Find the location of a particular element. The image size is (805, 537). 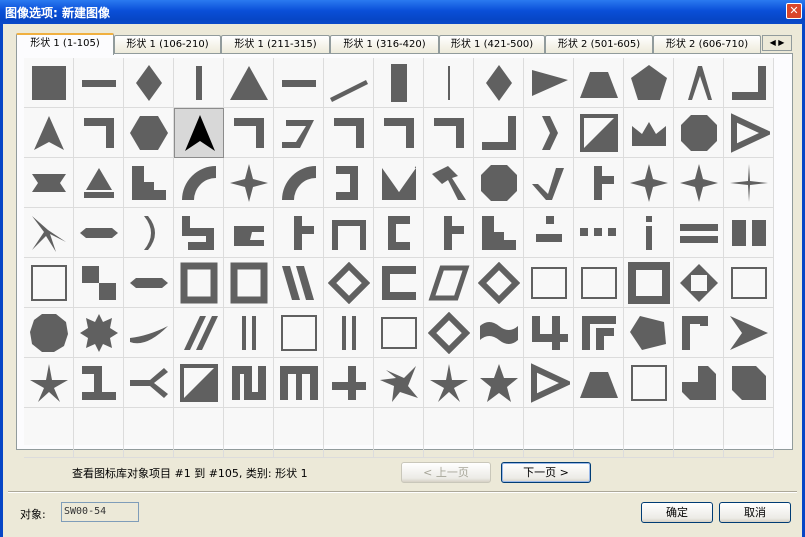

tab-shape1-211-315: 形状 1 (211-315) is located at coordinates (275, 44).